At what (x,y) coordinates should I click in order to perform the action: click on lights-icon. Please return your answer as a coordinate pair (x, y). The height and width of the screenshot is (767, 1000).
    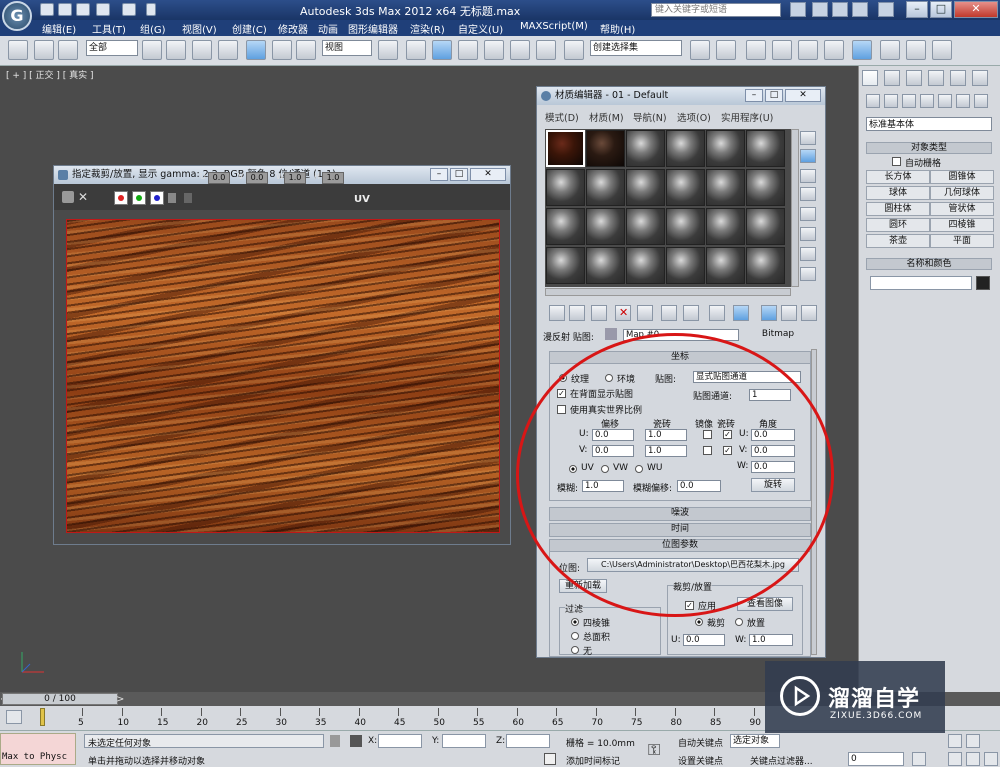
    Looking at the image, I should click on (909, 101).